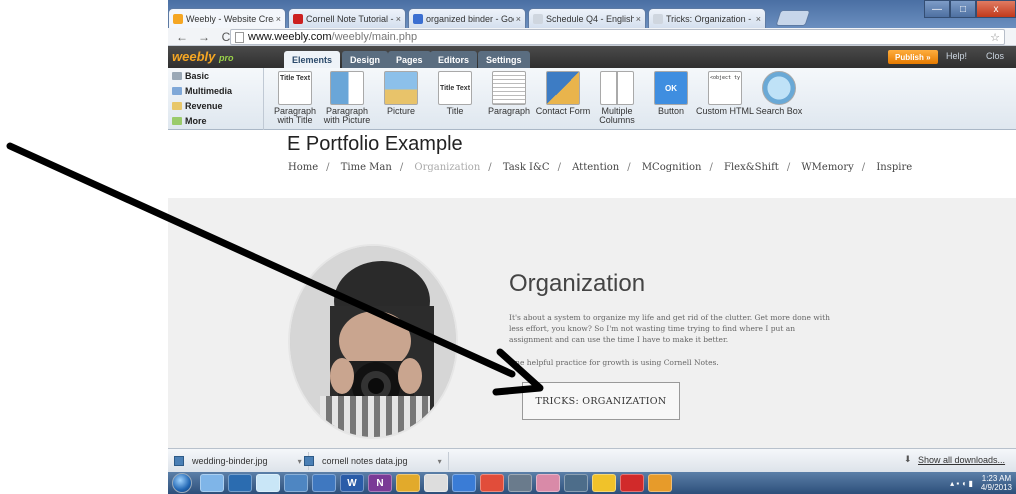 This screenshot has height=494, width=1016. I want to click on taskbar-app-ie-icon, so click(464, 483).